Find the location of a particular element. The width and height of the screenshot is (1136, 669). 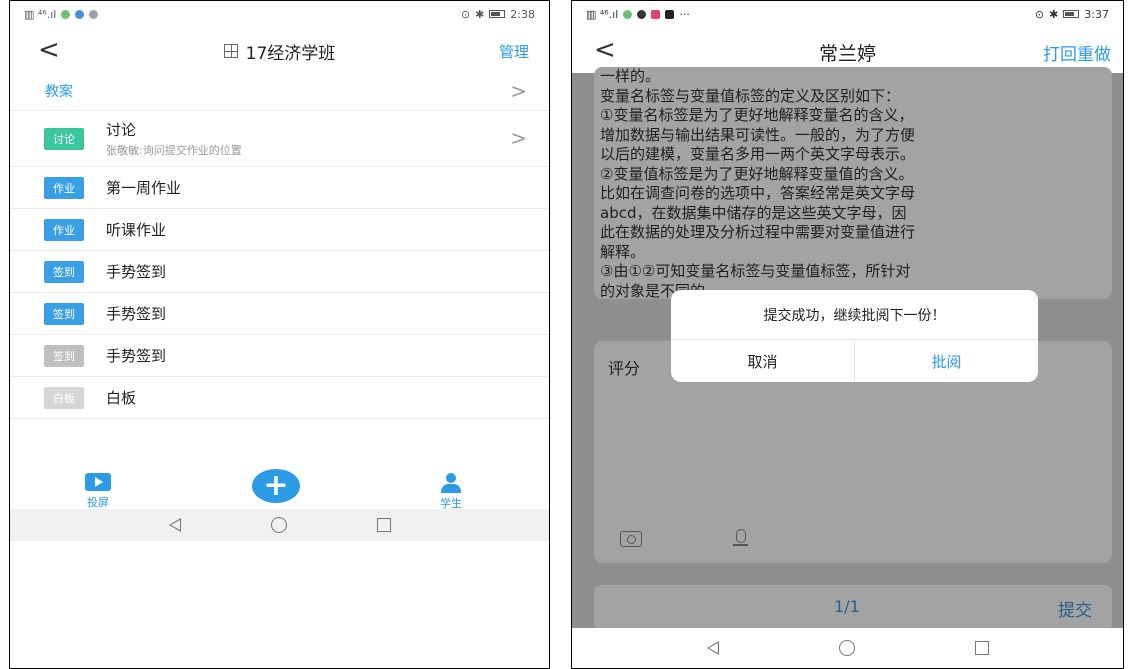

item-text: 讨论 张敬敏:询问提交作业的位置 is located at coordinates (174, 138).